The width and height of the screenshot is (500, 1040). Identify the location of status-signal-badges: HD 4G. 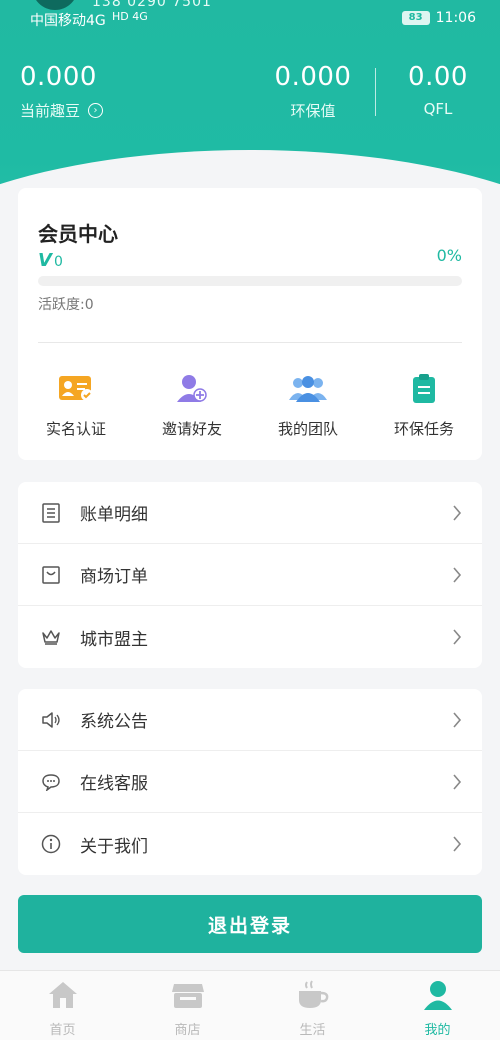
(130, 16).